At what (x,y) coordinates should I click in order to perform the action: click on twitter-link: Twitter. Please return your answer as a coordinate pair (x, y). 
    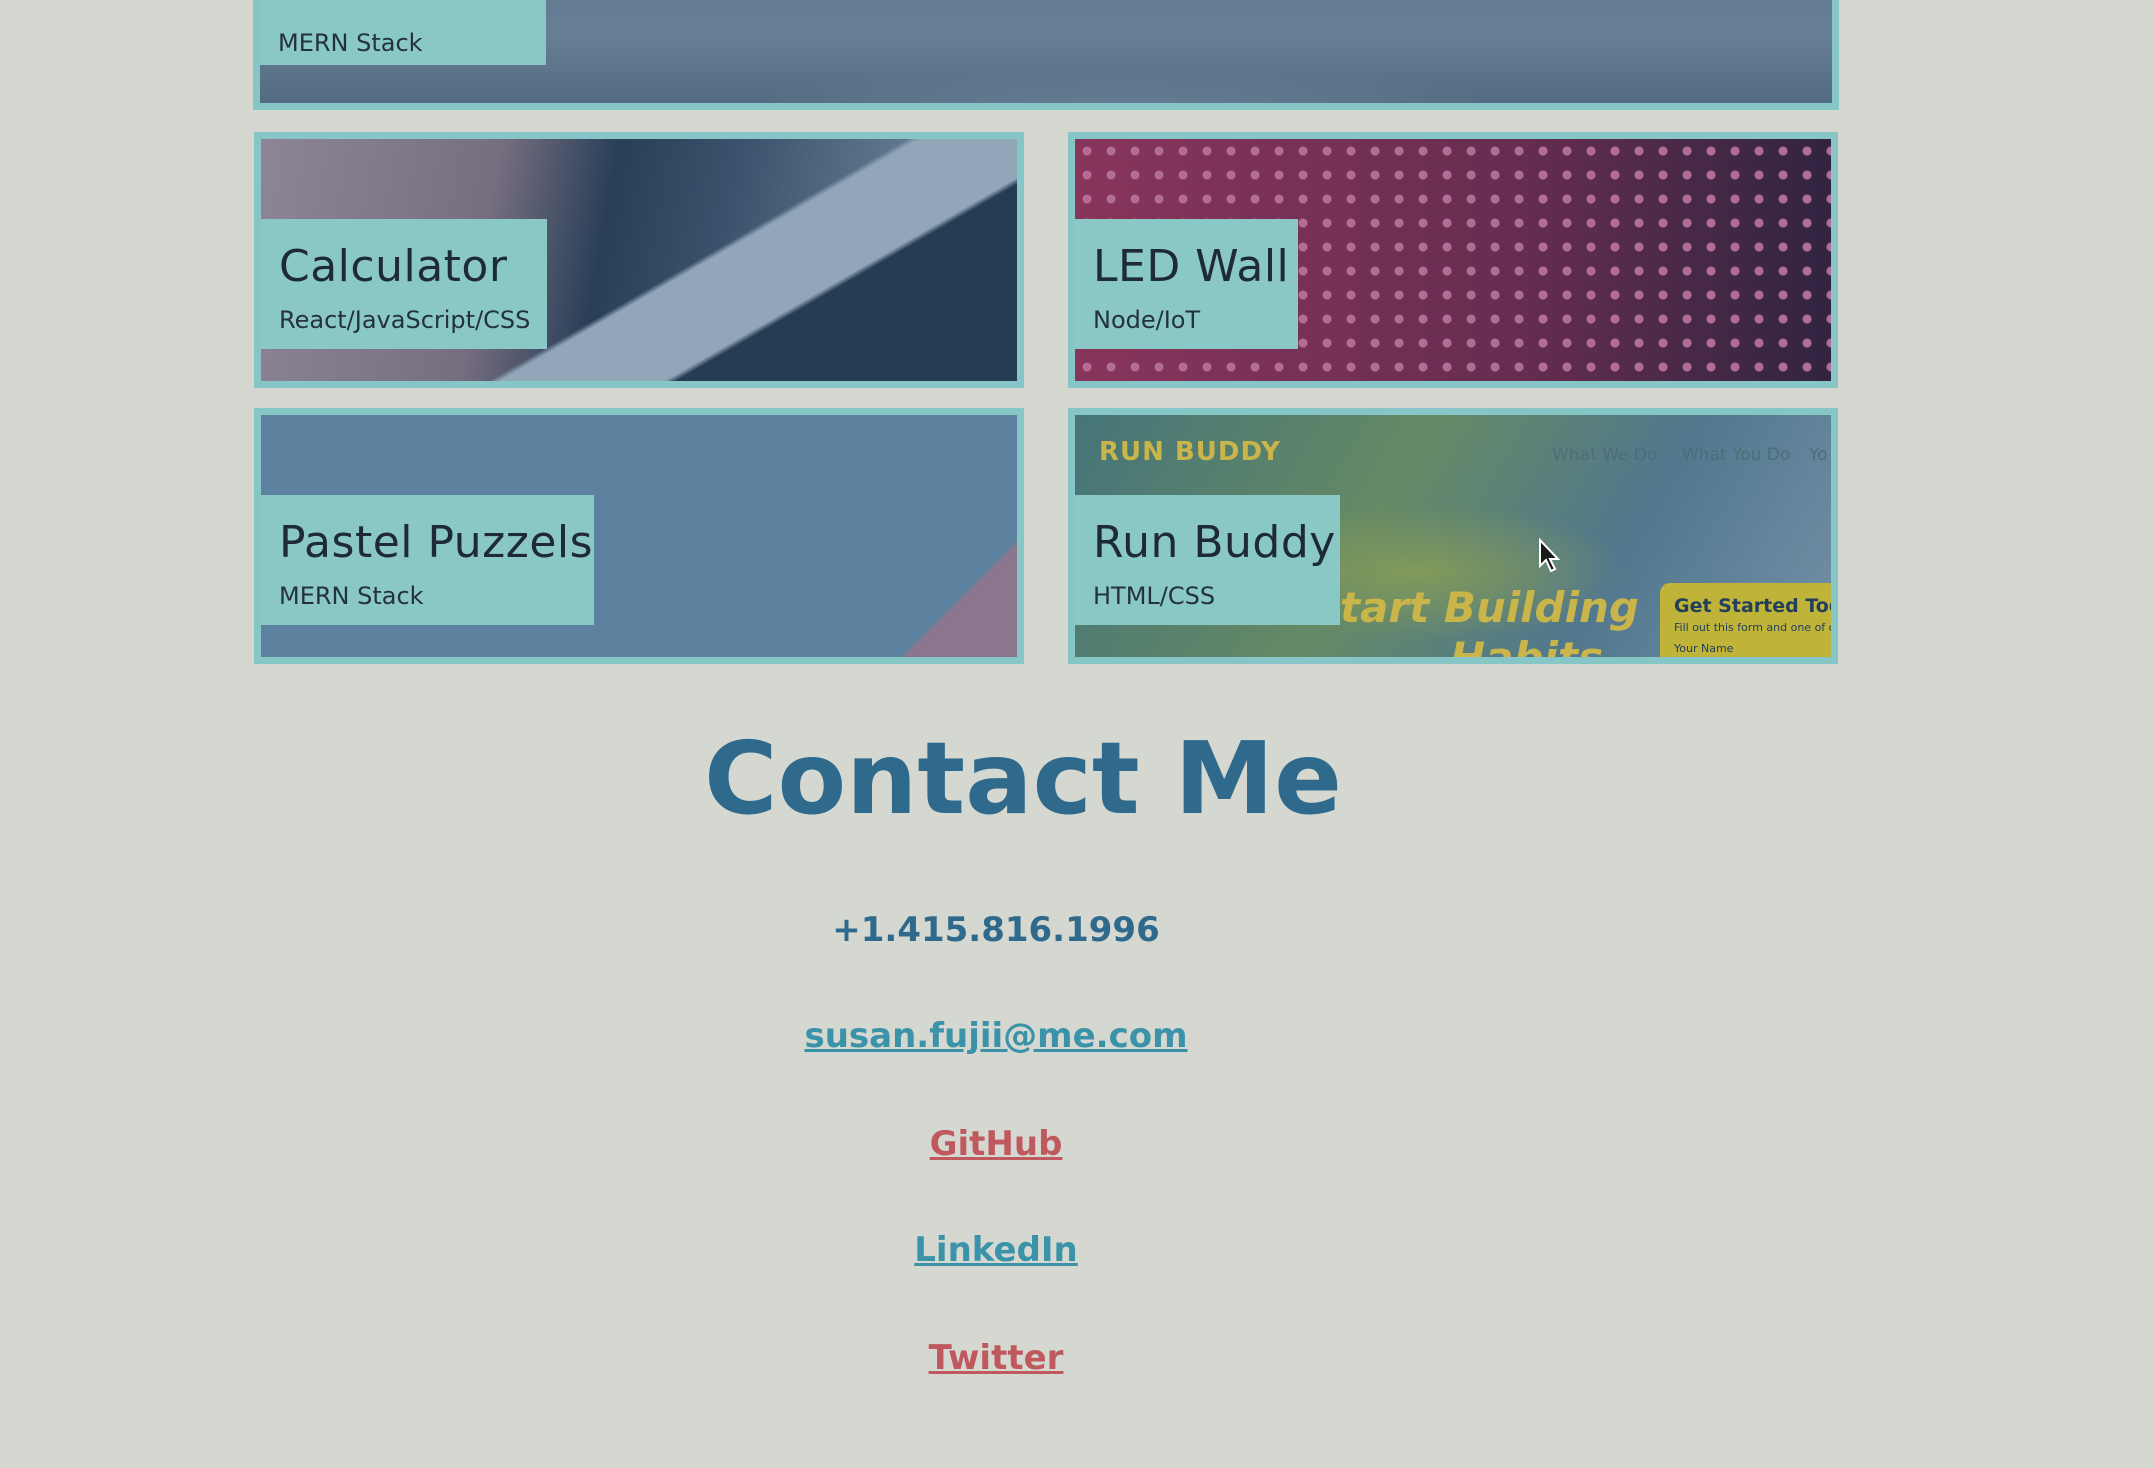
    Looking at the image, I should click on (996, 1358).